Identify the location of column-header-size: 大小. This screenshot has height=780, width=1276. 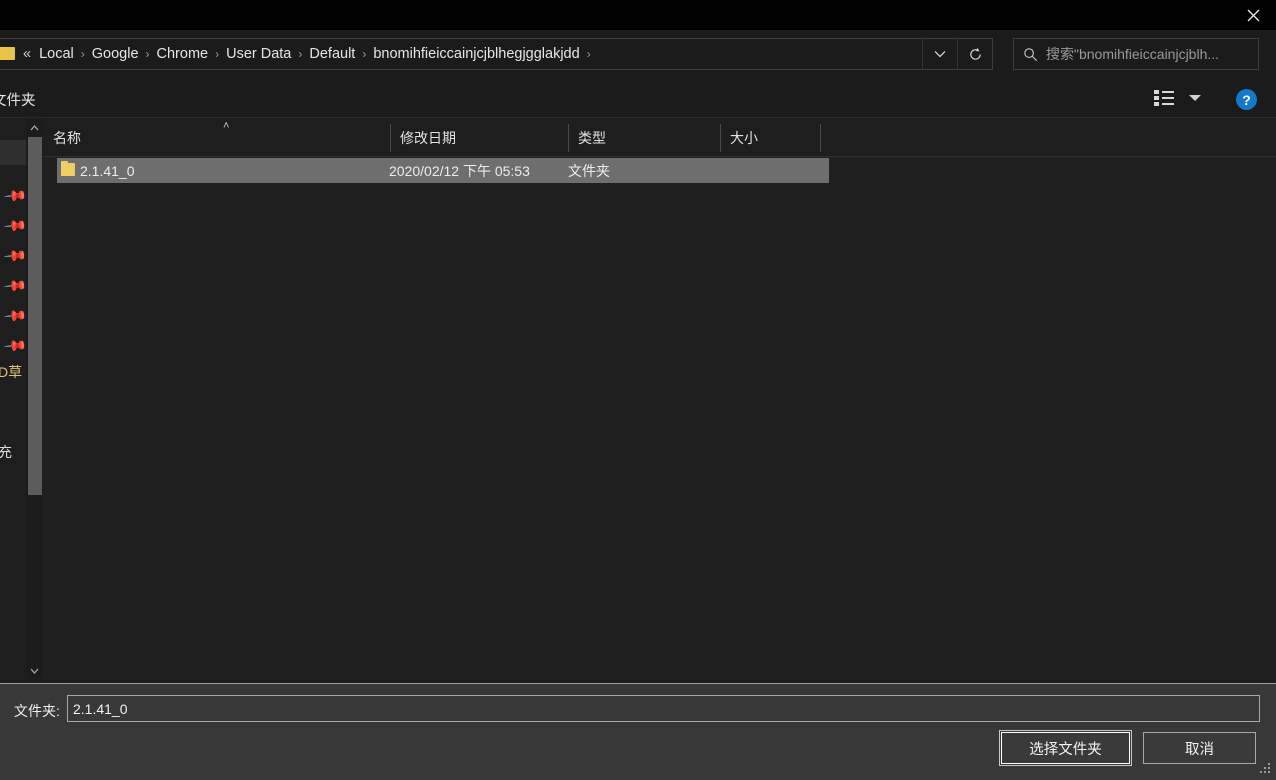
(770, 138).